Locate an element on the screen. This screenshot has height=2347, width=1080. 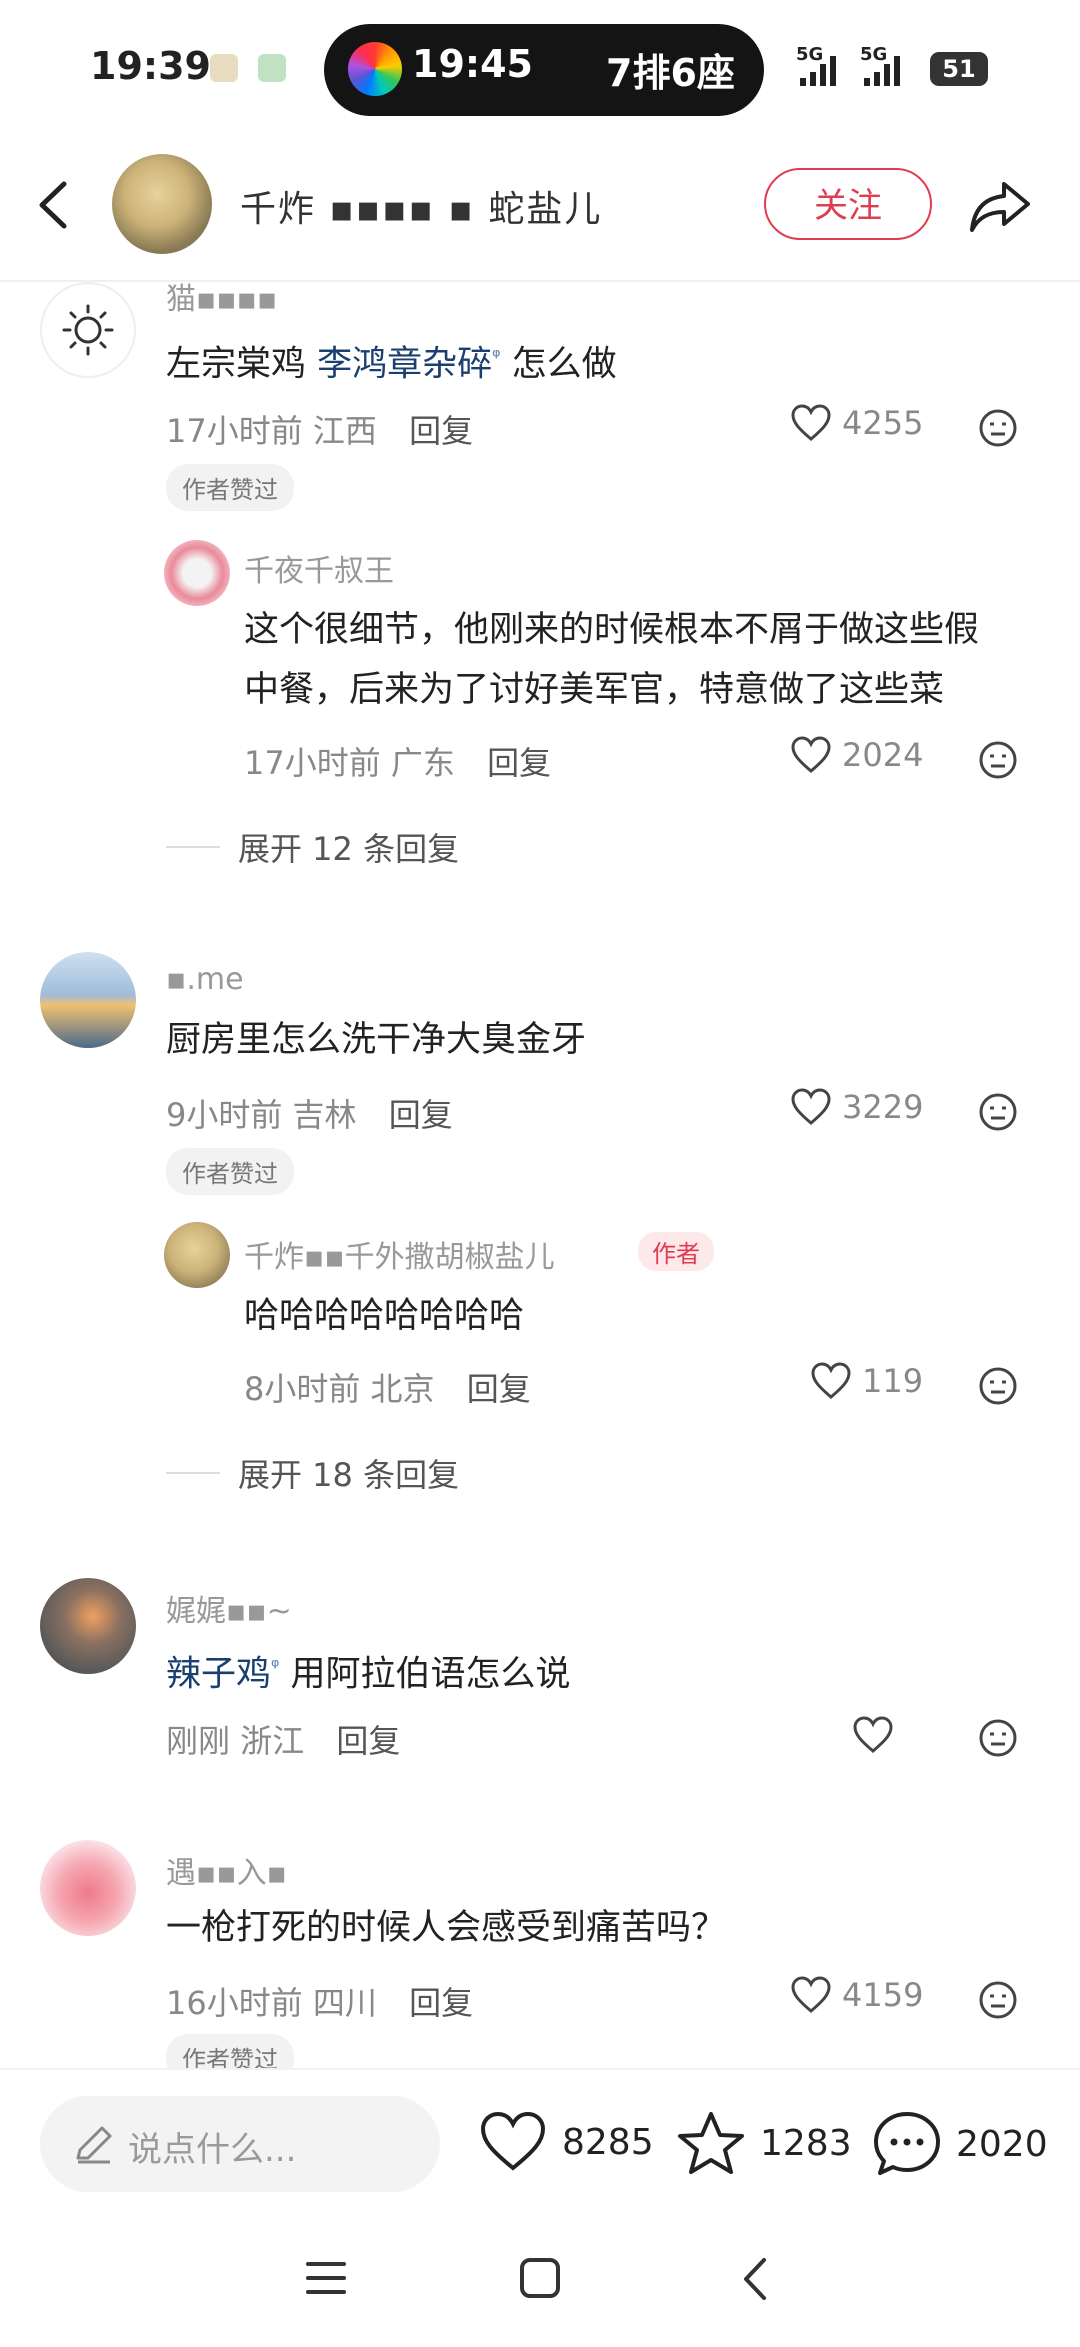
comment-location: 江西 is located at coordinates (344, 431).